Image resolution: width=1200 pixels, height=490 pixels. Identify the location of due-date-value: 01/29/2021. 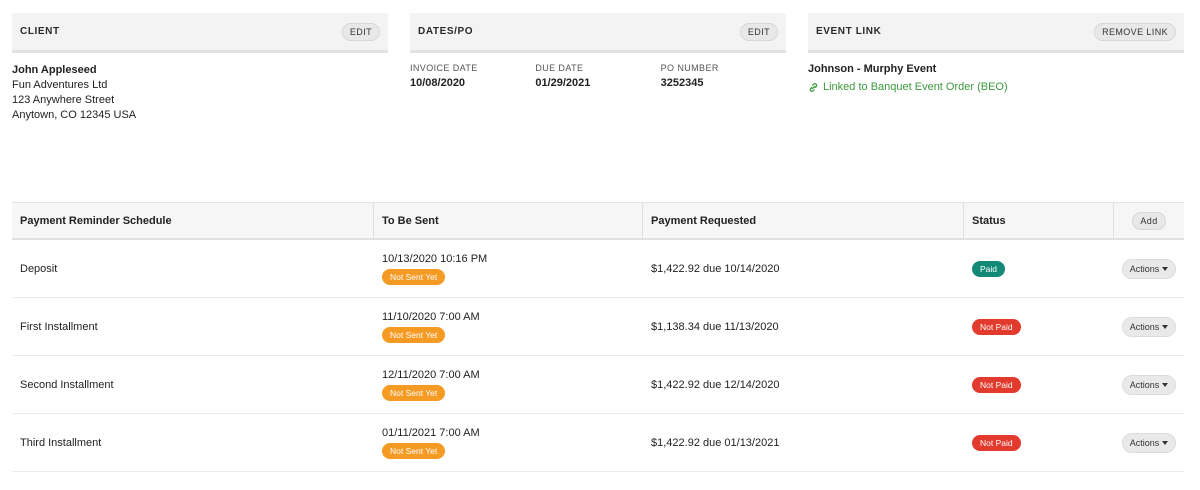
(563, 83).